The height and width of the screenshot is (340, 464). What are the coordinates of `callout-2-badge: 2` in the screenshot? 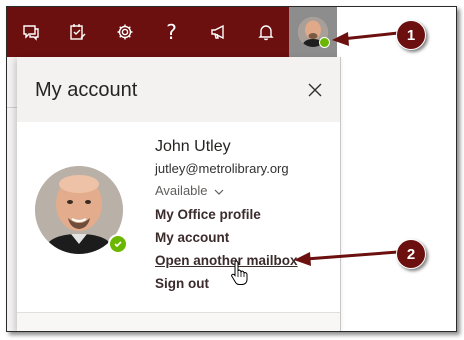 It's located at (411, 254).